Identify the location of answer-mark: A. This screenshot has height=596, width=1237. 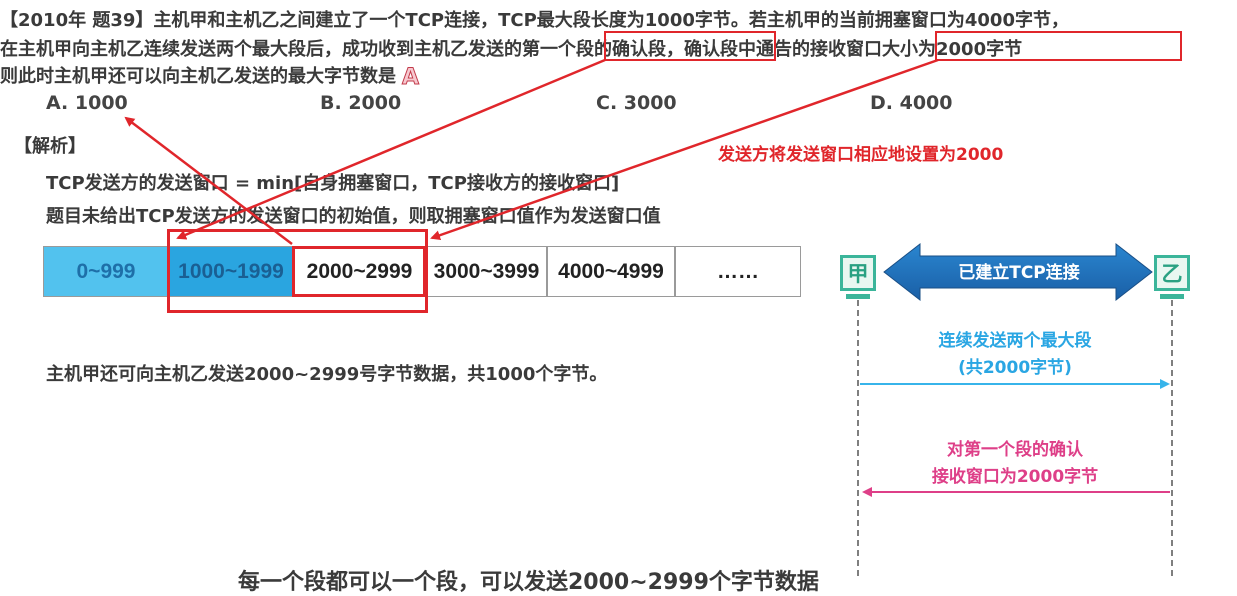
(410, 78).